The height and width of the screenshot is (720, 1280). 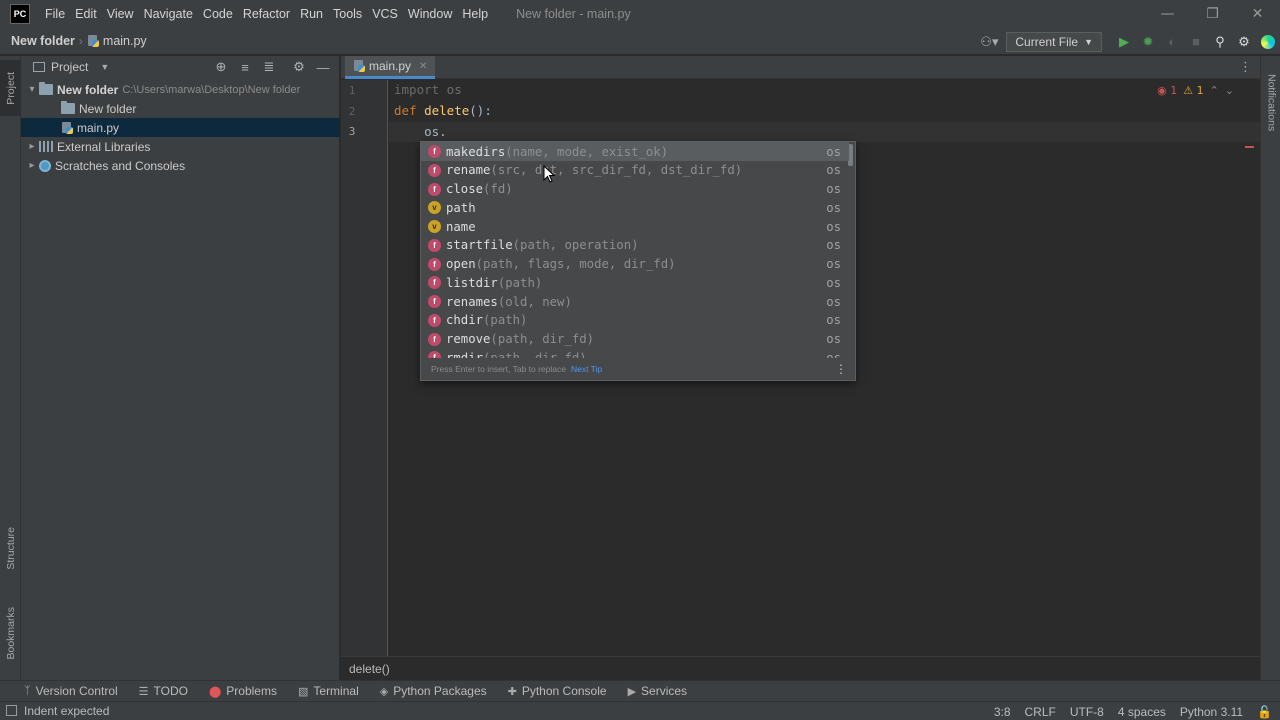 I want to click on completion-item: f rmdir (path, dir_fd) os, so click(x=635, y=353).